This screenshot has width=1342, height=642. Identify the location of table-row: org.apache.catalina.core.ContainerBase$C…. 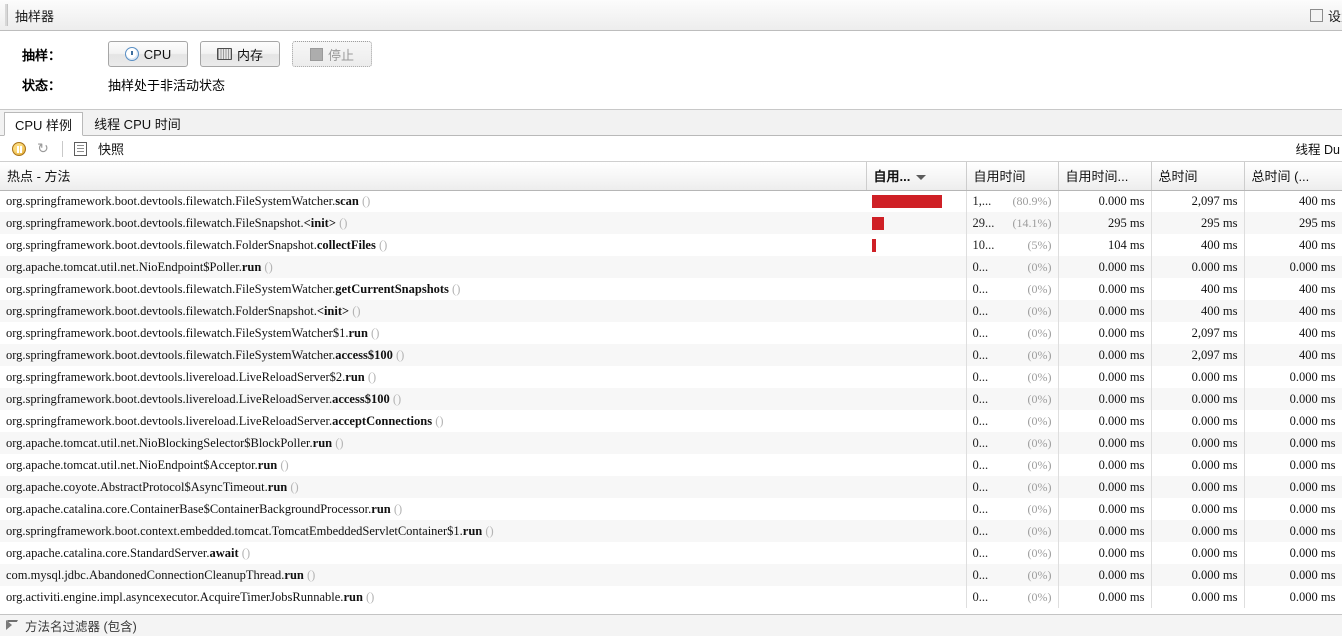
(671, 509).